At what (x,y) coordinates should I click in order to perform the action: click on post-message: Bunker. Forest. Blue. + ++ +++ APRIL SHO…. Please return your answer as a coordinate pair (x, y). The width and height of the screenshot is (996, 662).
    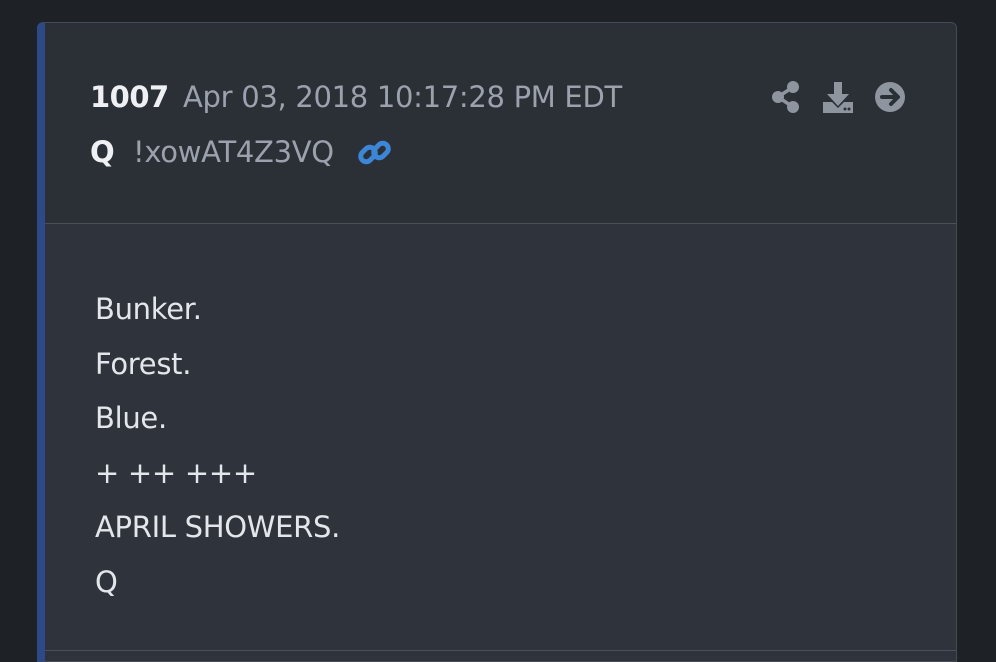
    Looking at the image, I should click on (217, 446).